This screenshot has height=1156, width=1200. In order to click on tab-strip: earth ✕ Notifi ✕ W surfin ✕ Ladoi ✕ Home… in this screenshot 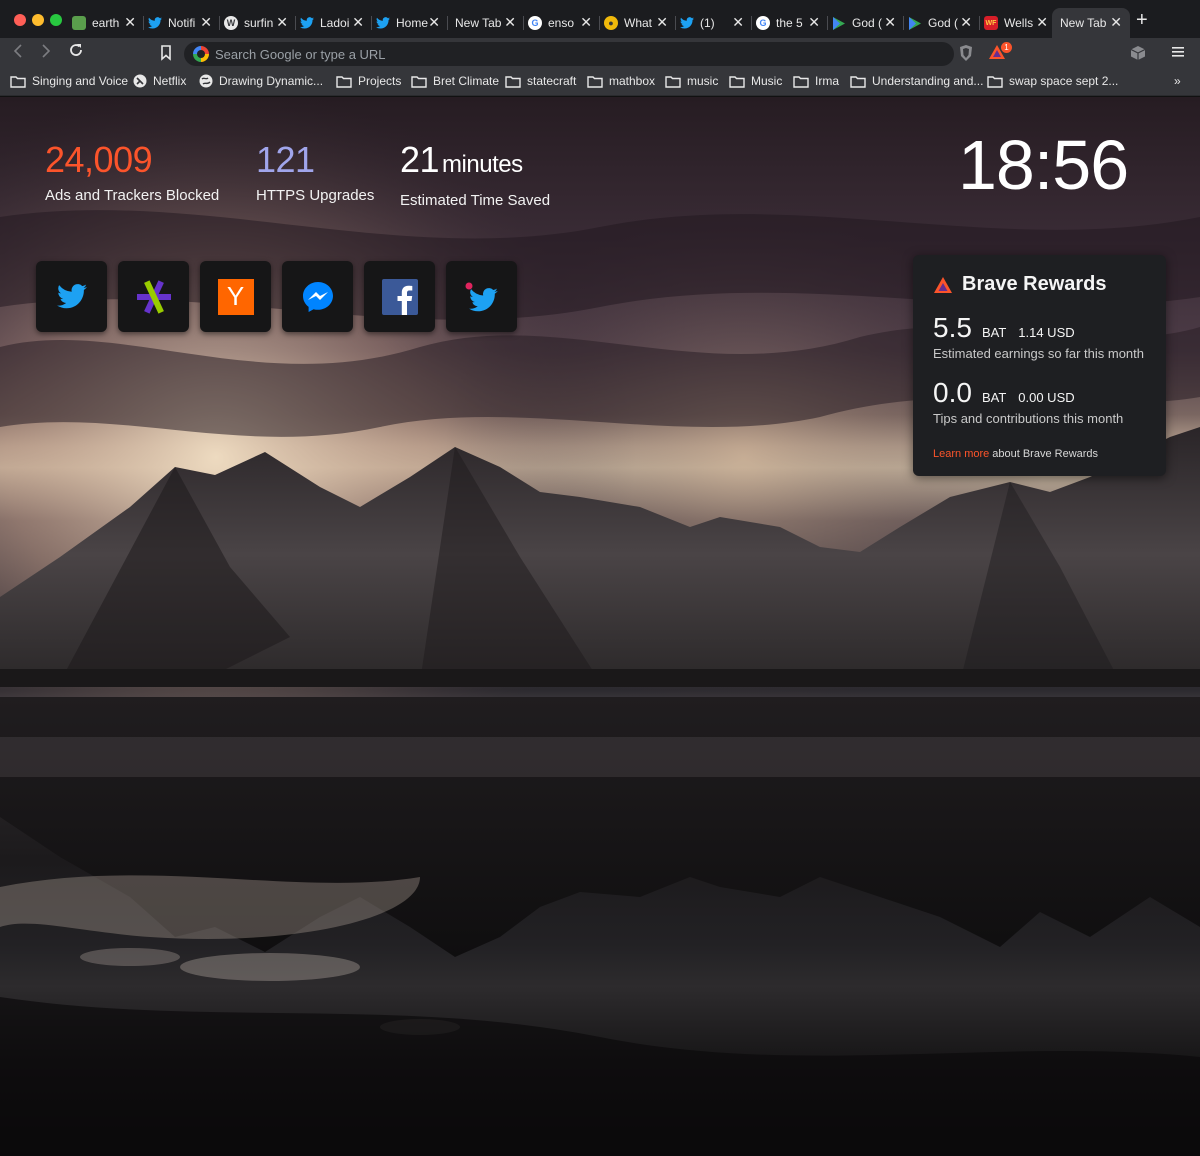, I will do `click(600, 19)`.